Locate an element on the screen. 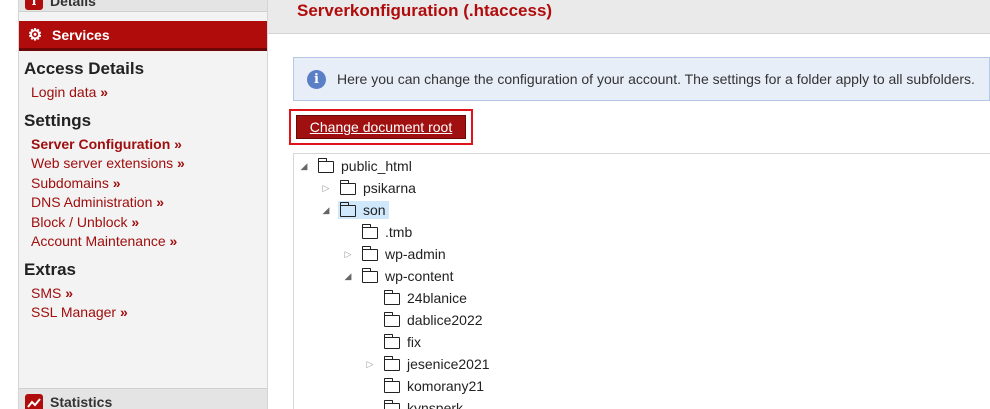 The width and height of the screenshot is (990, 409). tree-node: ▷ jesenice2021 is located at coordinates (428, 364).